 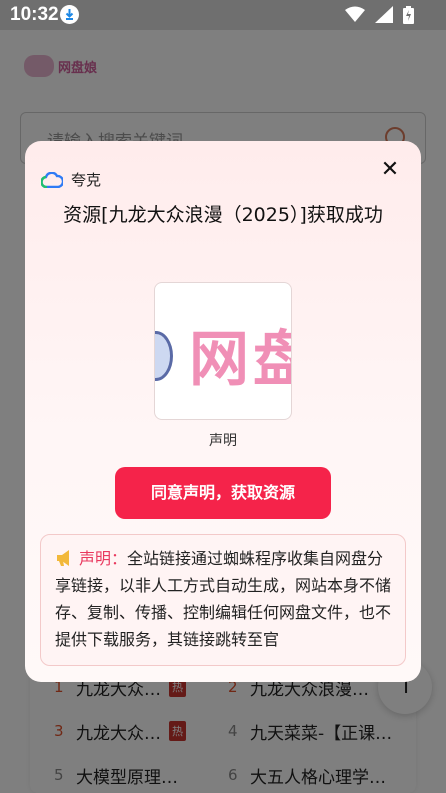 What do you see at coordinates (223, 215) in the screenshot?
I see `dialog-title: 资源[九龙大众浪漫（2025）]获取成功` at bounding box center [223, 215].